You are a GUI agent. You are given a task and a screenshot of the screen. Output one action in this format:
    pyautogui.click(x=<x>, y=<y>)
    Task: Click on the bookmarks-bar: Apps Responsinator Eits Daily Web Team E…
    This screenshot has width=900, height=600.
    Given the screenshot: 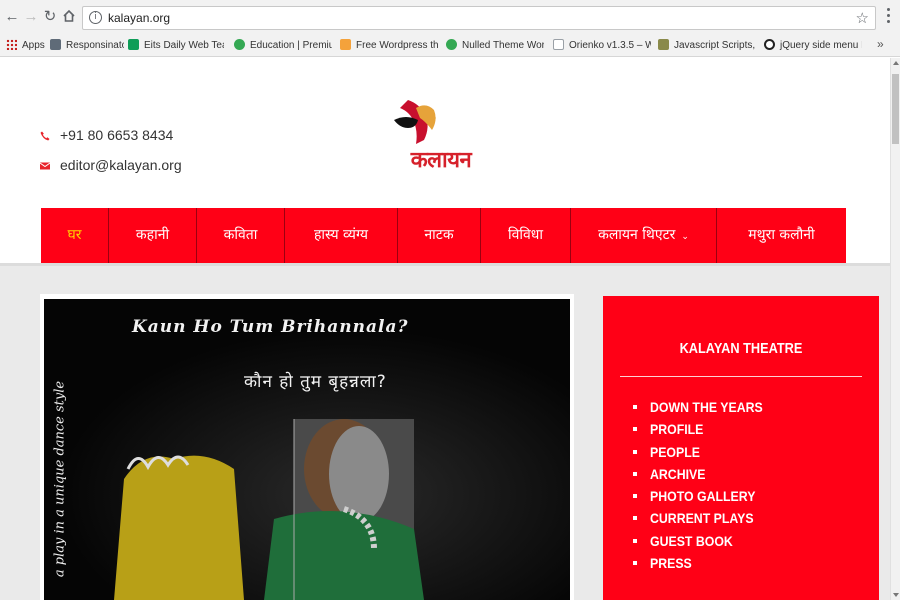 What is the action you would take?
    pyautogui.click(x=450, y=46)
    